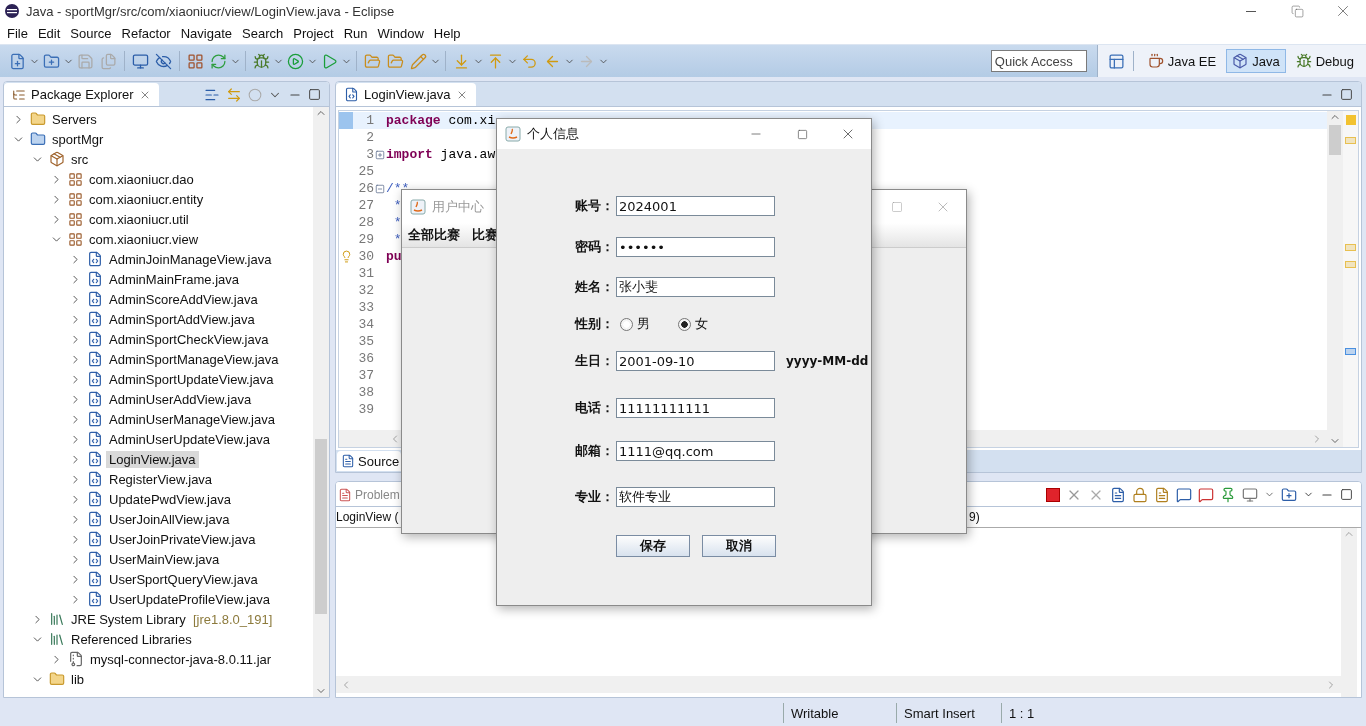  I want to click on menu-item: Refactor, so click(146, 33).